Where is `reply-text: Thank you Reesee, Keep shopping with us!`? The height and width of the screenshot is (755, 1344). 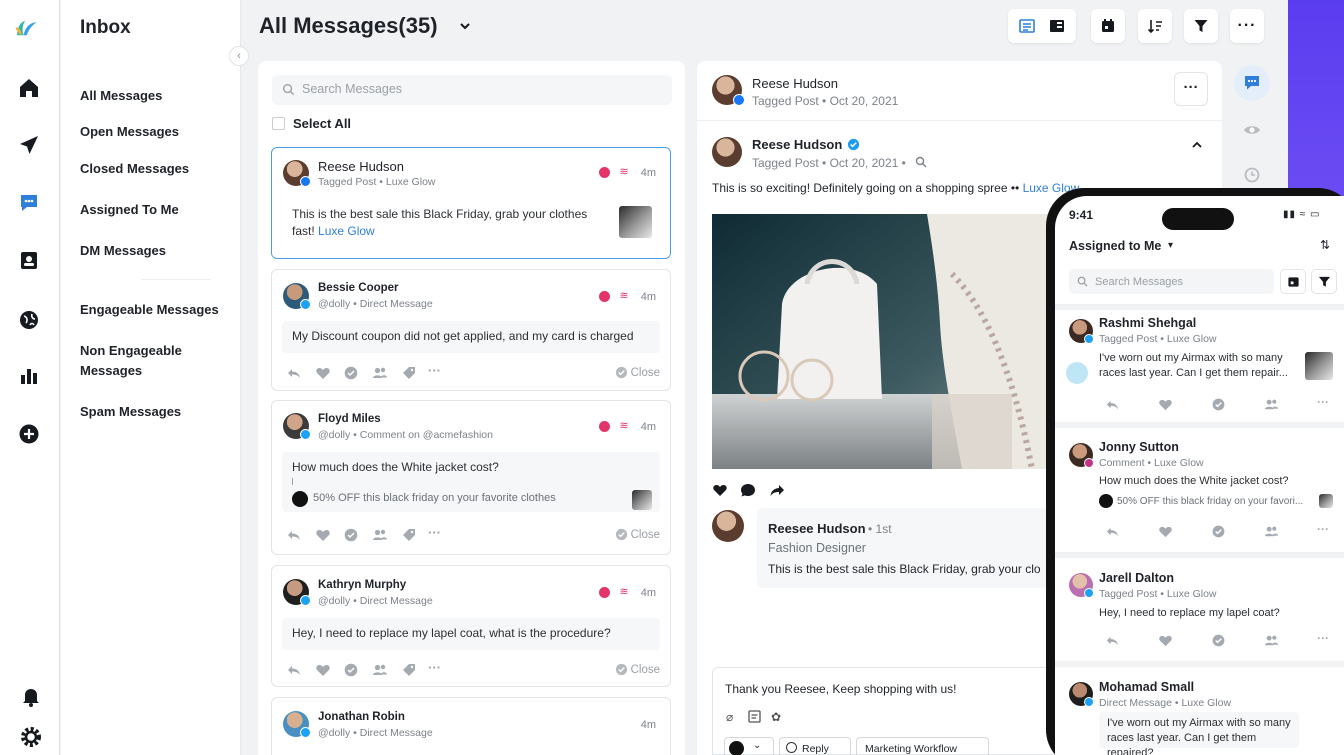
reply-text: Thank you Reesee, Keep shopping with us! is located at coordinates (840, 689).